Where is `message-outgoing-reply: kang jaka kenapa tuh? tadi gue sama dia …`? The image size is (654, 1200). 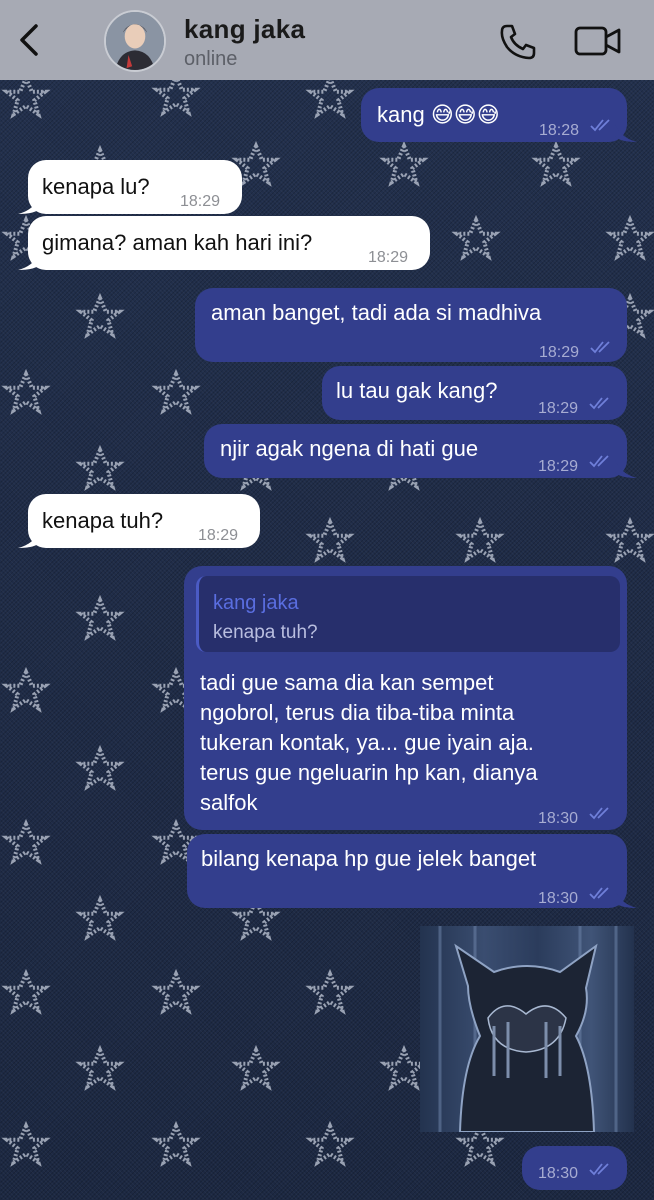 message-outgoing-reply: kang jaka kenapa tuh? tadi gue sama dia … is located at coordinates (405, 698).